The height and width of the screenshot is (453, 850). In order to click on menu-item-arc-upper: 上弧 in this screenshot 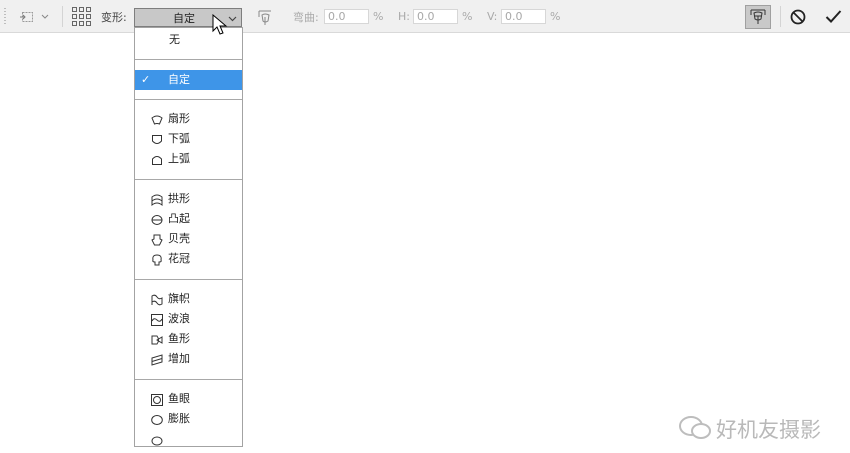, I will do `click(188, 159)`.